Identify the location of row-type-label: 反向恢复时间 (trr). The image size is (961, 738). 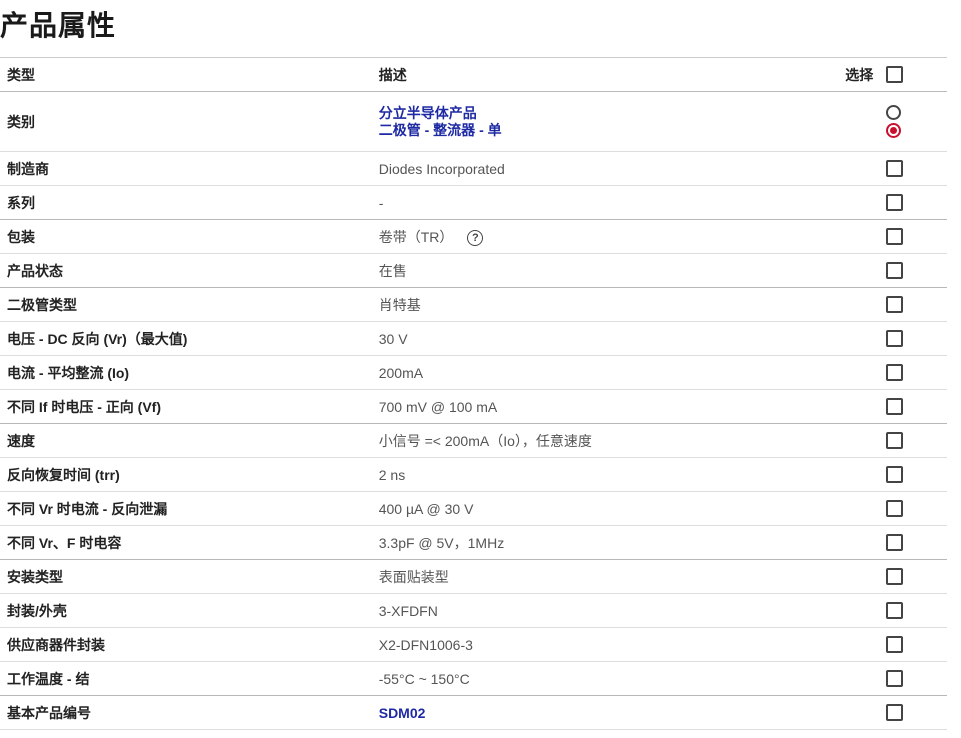
(186, 474).